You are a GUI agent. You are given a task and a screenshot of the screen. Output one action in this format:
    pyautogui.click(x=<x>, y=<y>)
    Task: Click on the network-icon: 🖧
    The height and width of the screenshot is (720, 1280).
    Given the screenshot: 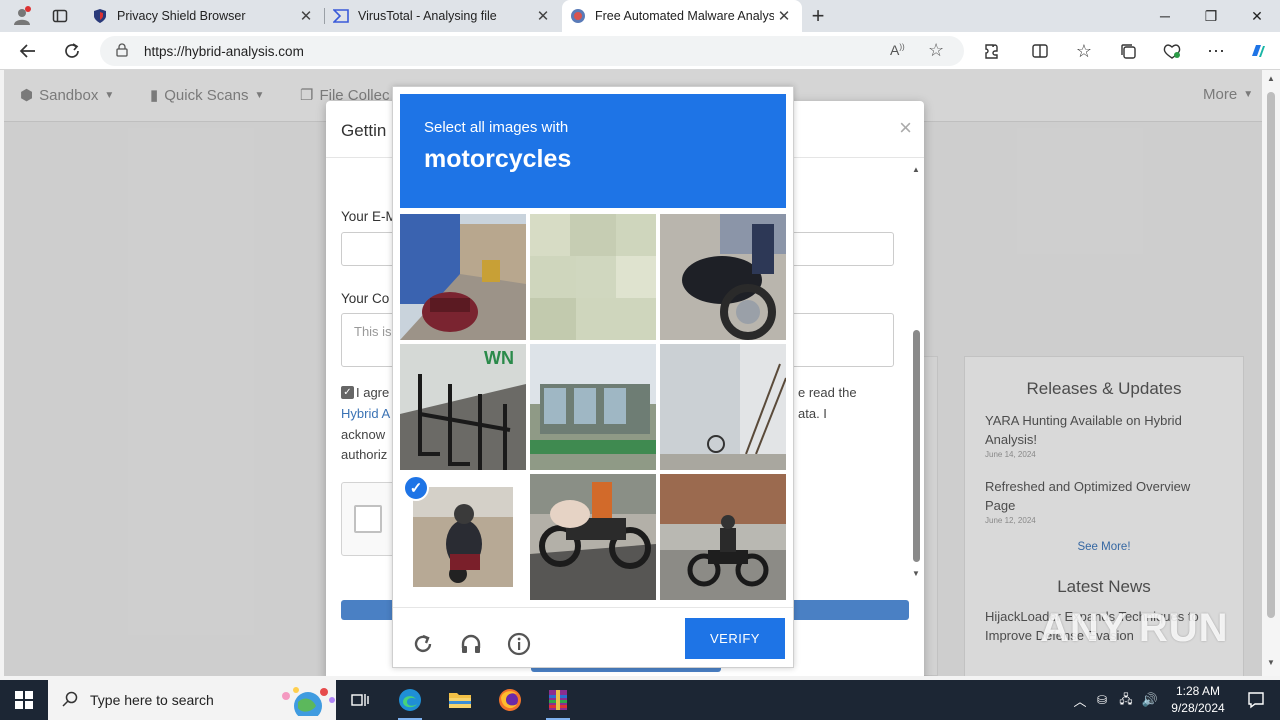 What is the action you would take?
    pyautogui.click(x=1126, y=700)
    